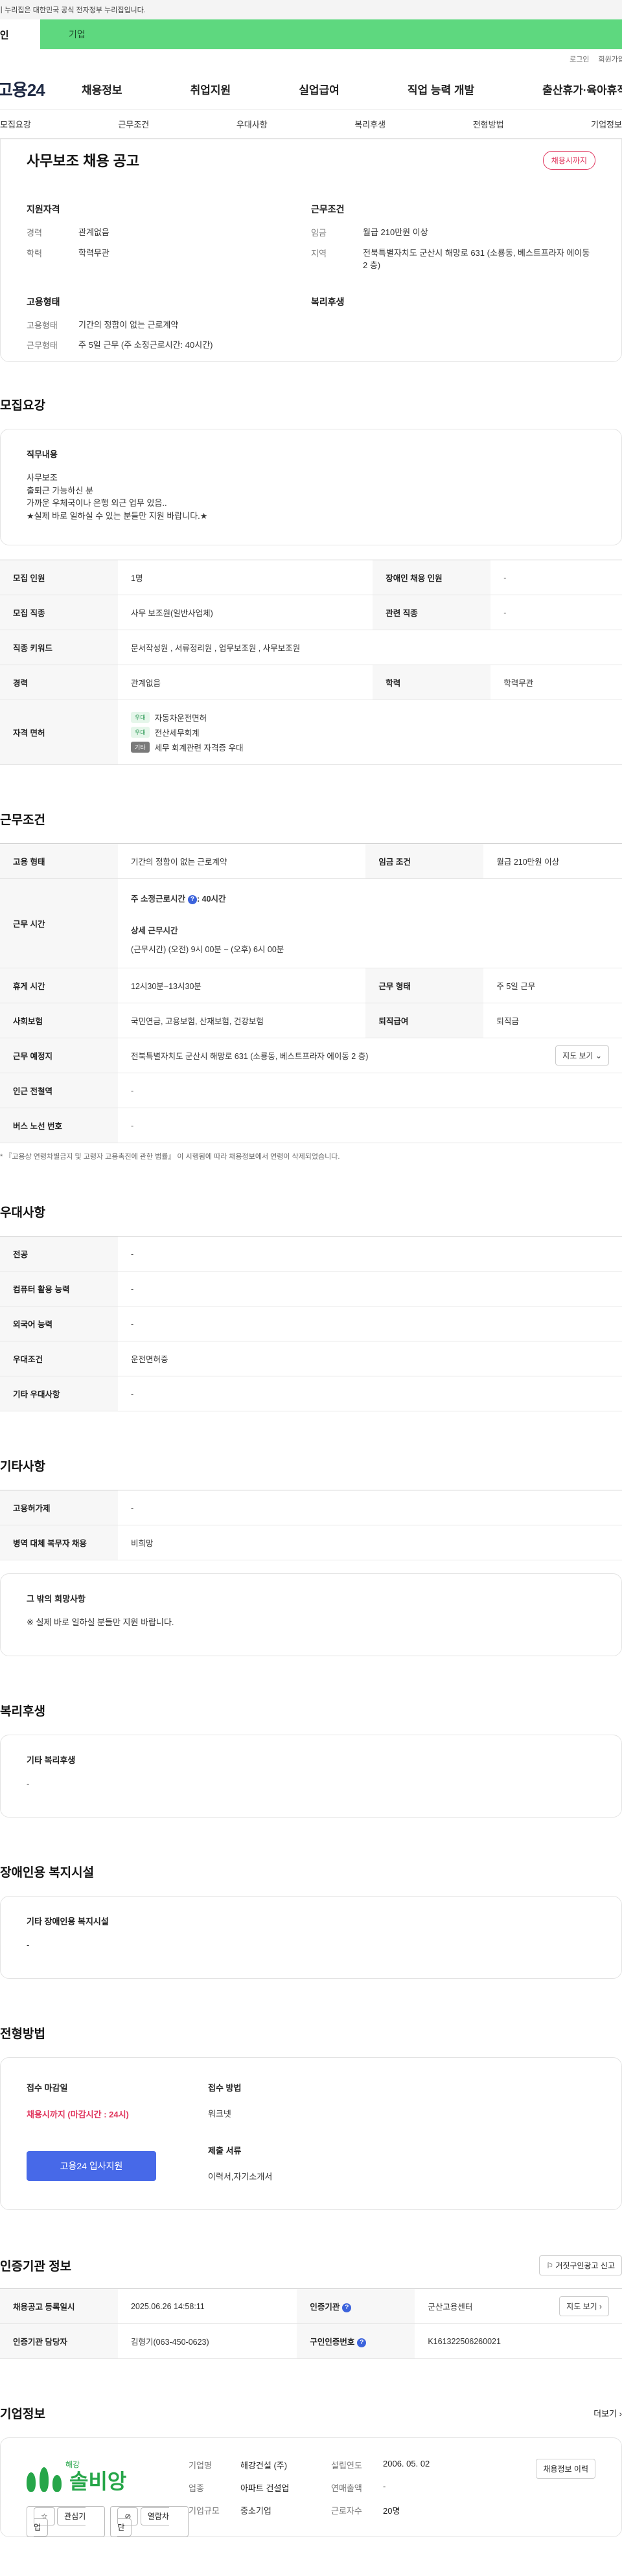 Image resolution: width=622 pixels, height=2576 pixels. I want to click on signup-link: 회원가입, so click(610, 59).